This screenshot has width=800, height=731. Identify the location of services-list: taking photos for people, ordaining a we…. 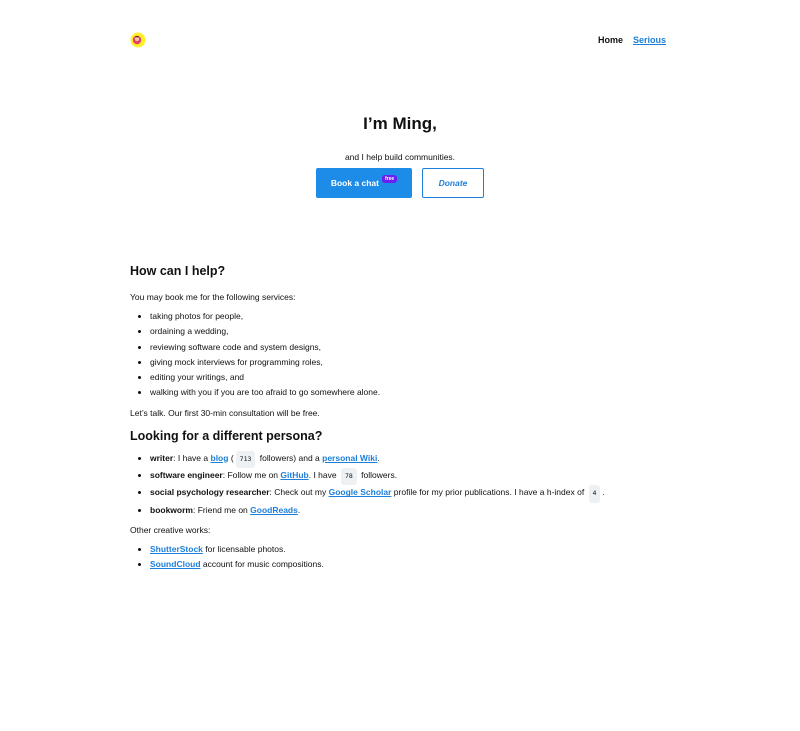
(400, 355).